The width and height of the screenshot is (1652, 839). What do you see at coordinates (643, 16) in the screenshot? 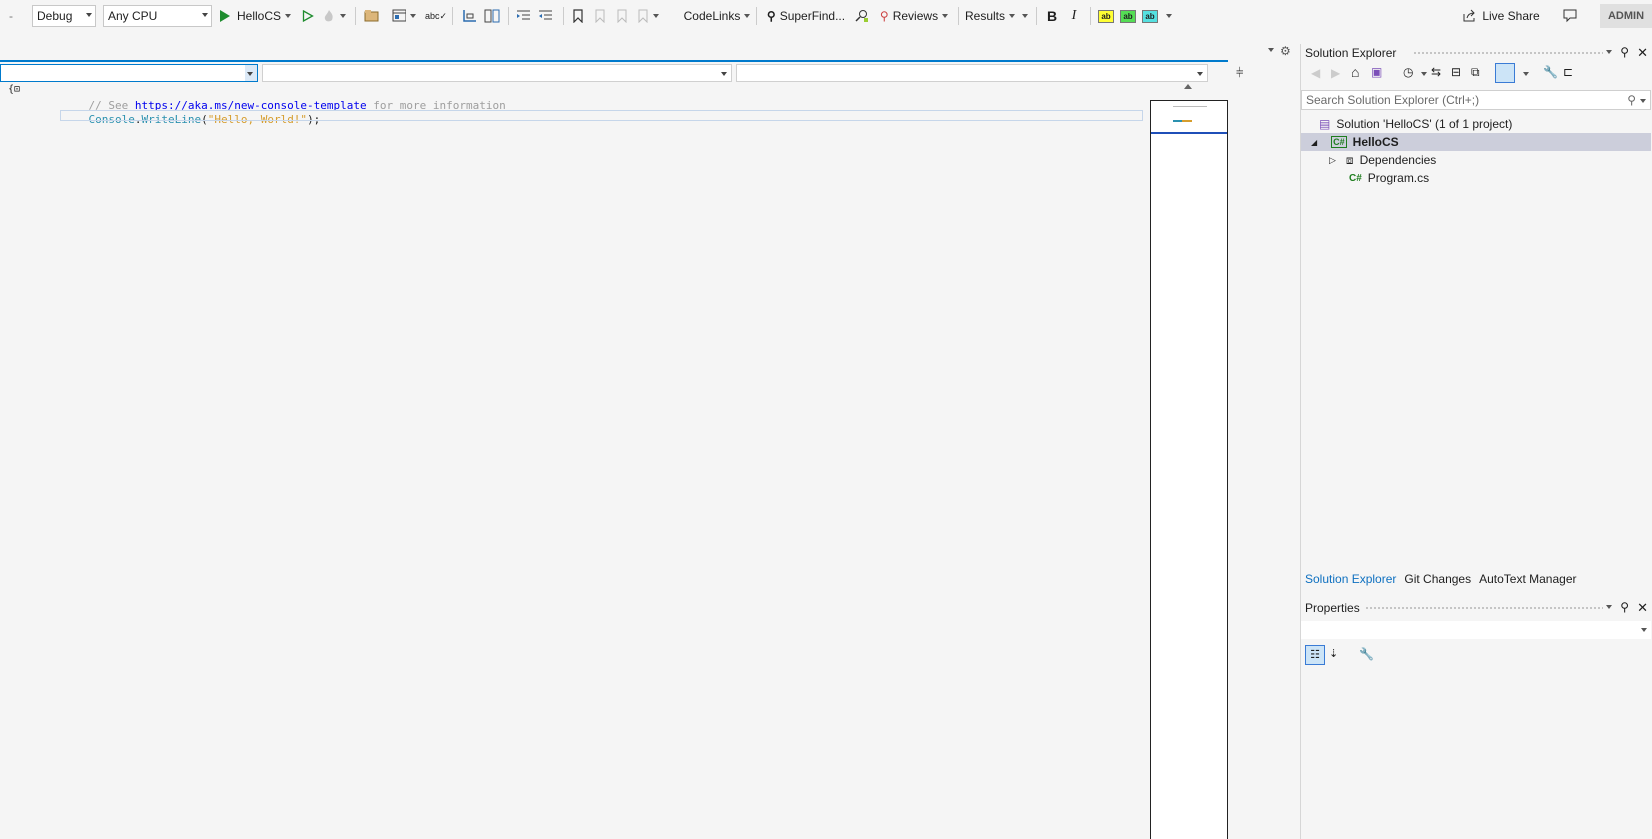
I see `bookmark-clear-icon` at bounding box center [643, 16].